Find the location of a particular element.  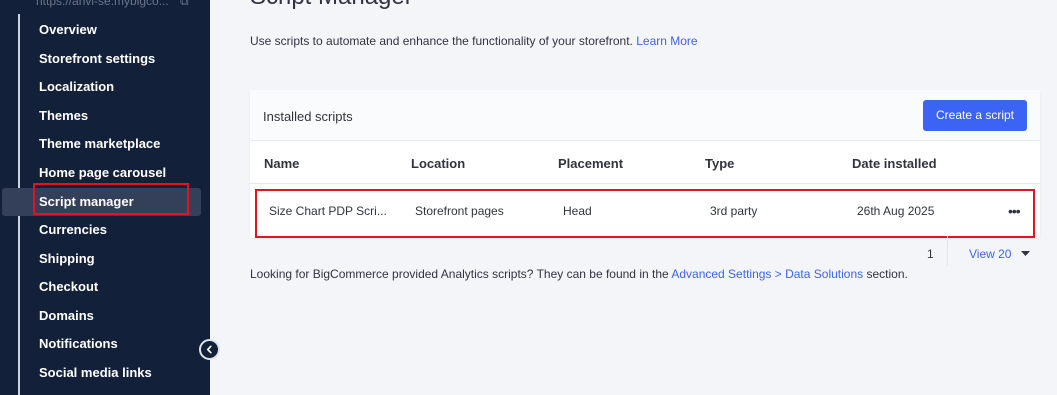

sidebar-item-label: Notifications is located at coordinates (78, 343).